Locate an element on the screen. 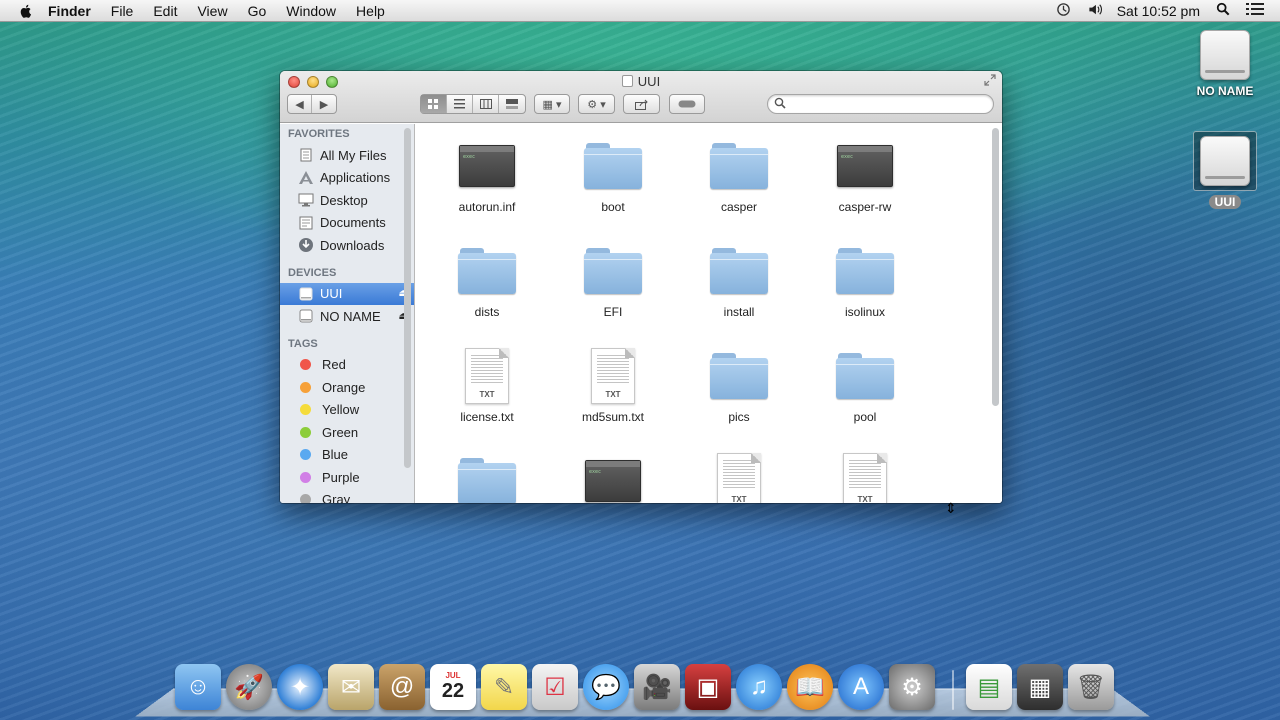  desktop-icon is located at coordinates (306, 200).